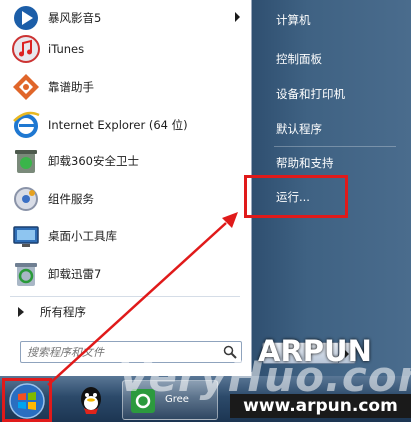  I want to click on run-highlight-box, so click(296, 196).